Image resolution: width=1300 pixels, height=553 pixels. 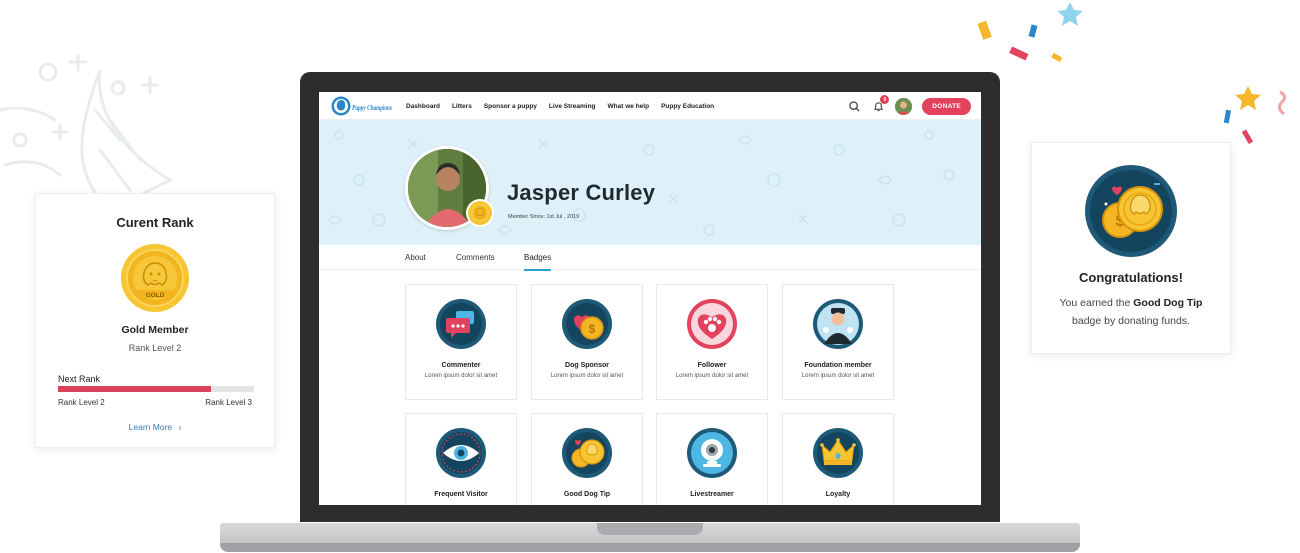 I want to click on medal-label: GOLD, so click(x=155, y=295).